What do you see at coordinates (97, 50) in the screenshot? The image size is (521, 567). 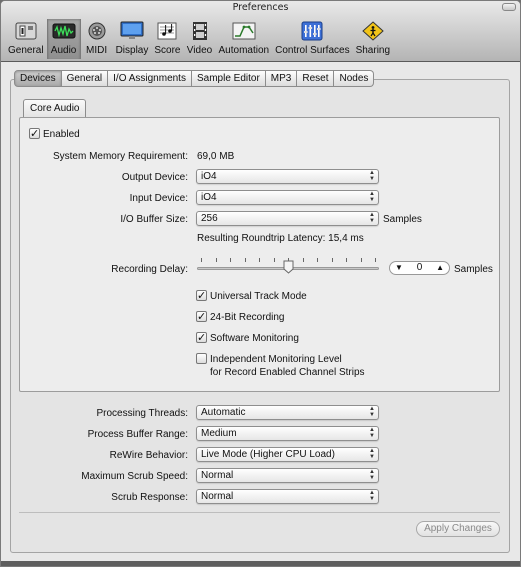 I see `toolbar-label: MIDI` at bounding box center [97, 50].